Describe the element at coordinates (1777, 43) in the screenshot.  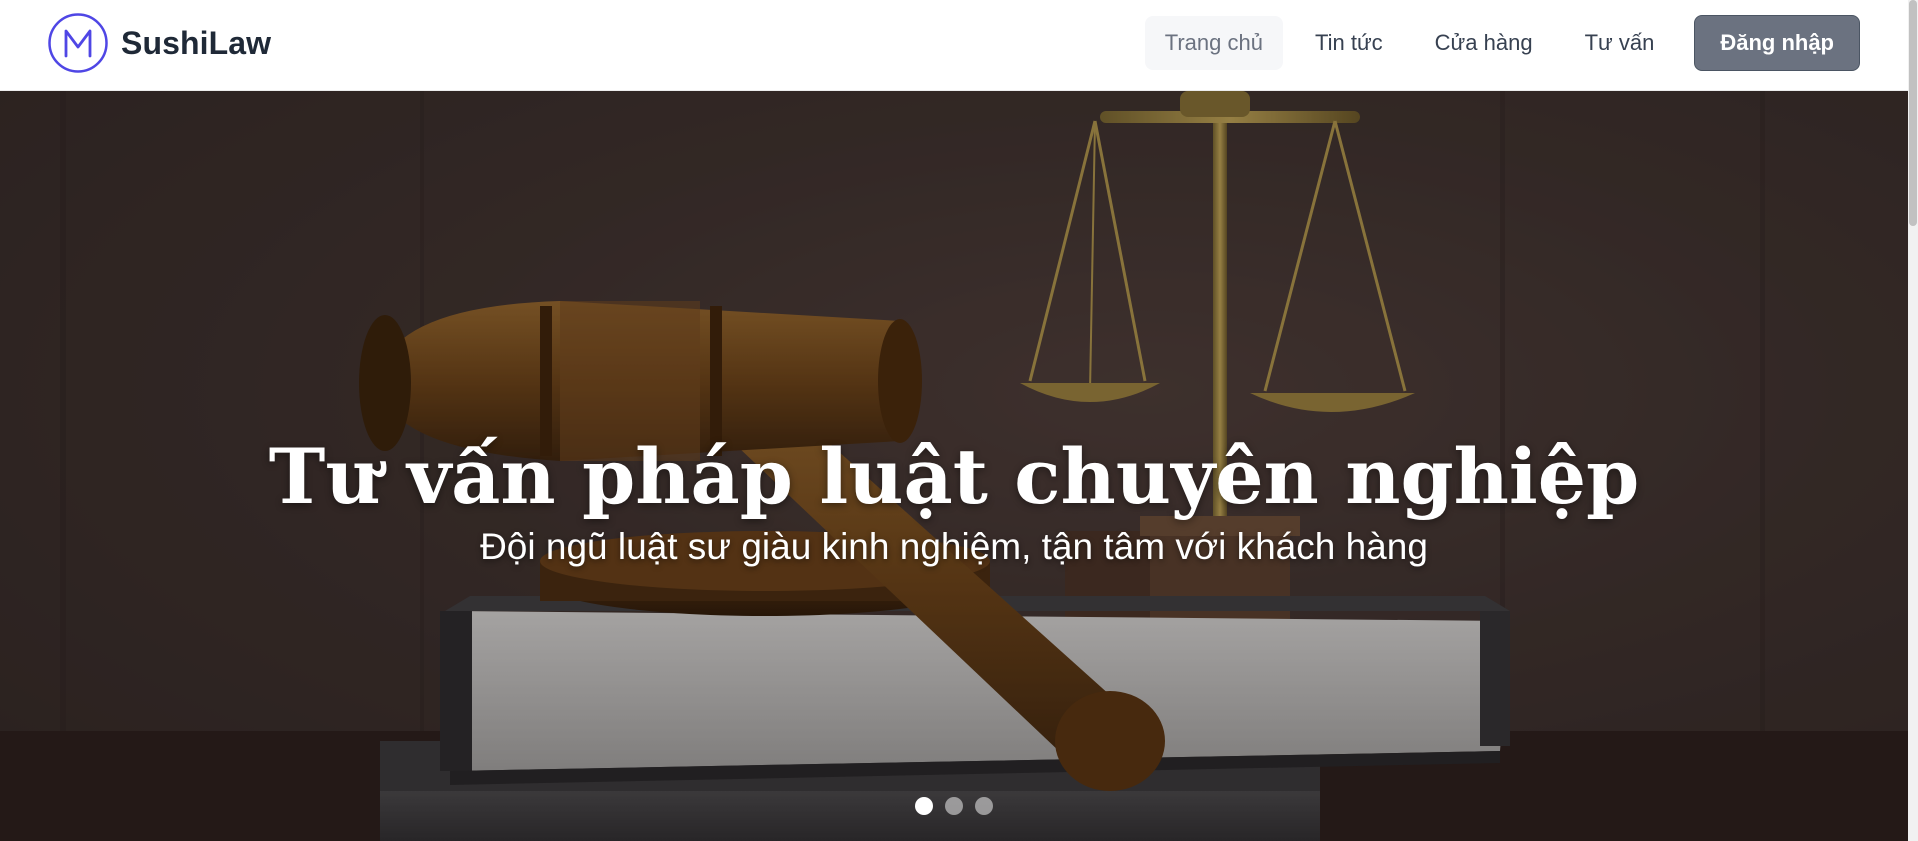
I see `login-button: Đăng nhập` at that location.